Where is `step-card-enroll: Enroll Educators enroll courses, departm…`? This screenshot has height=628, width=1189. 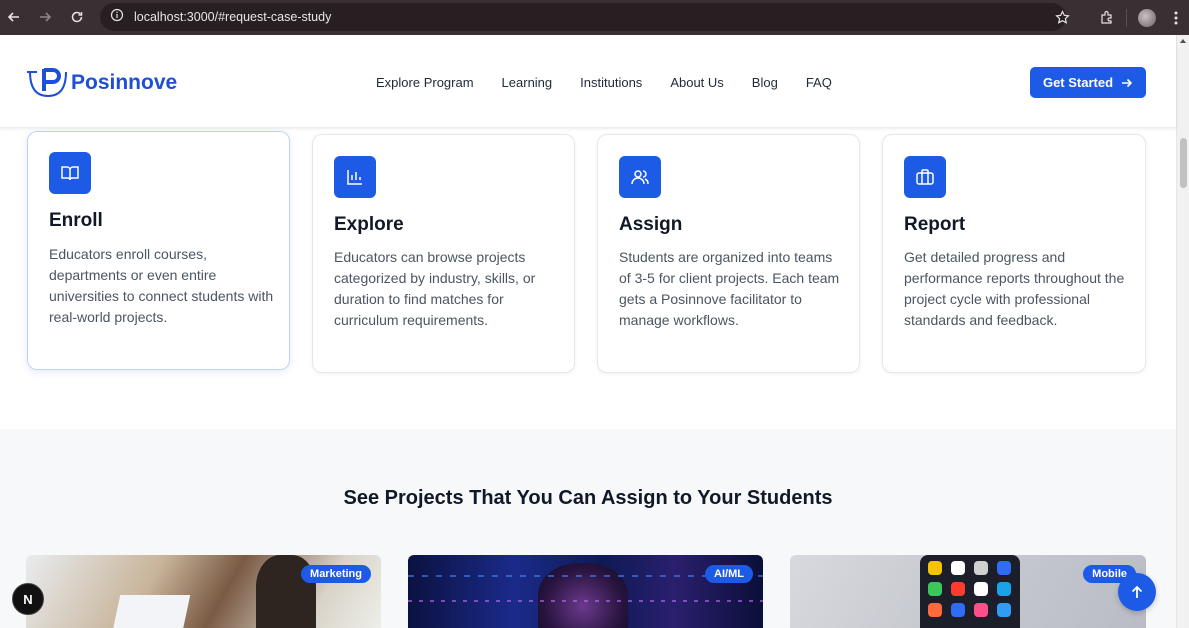 step-card-enroll: Enroll Educators enroll courses, departm… is located at coordinates (158, 250).